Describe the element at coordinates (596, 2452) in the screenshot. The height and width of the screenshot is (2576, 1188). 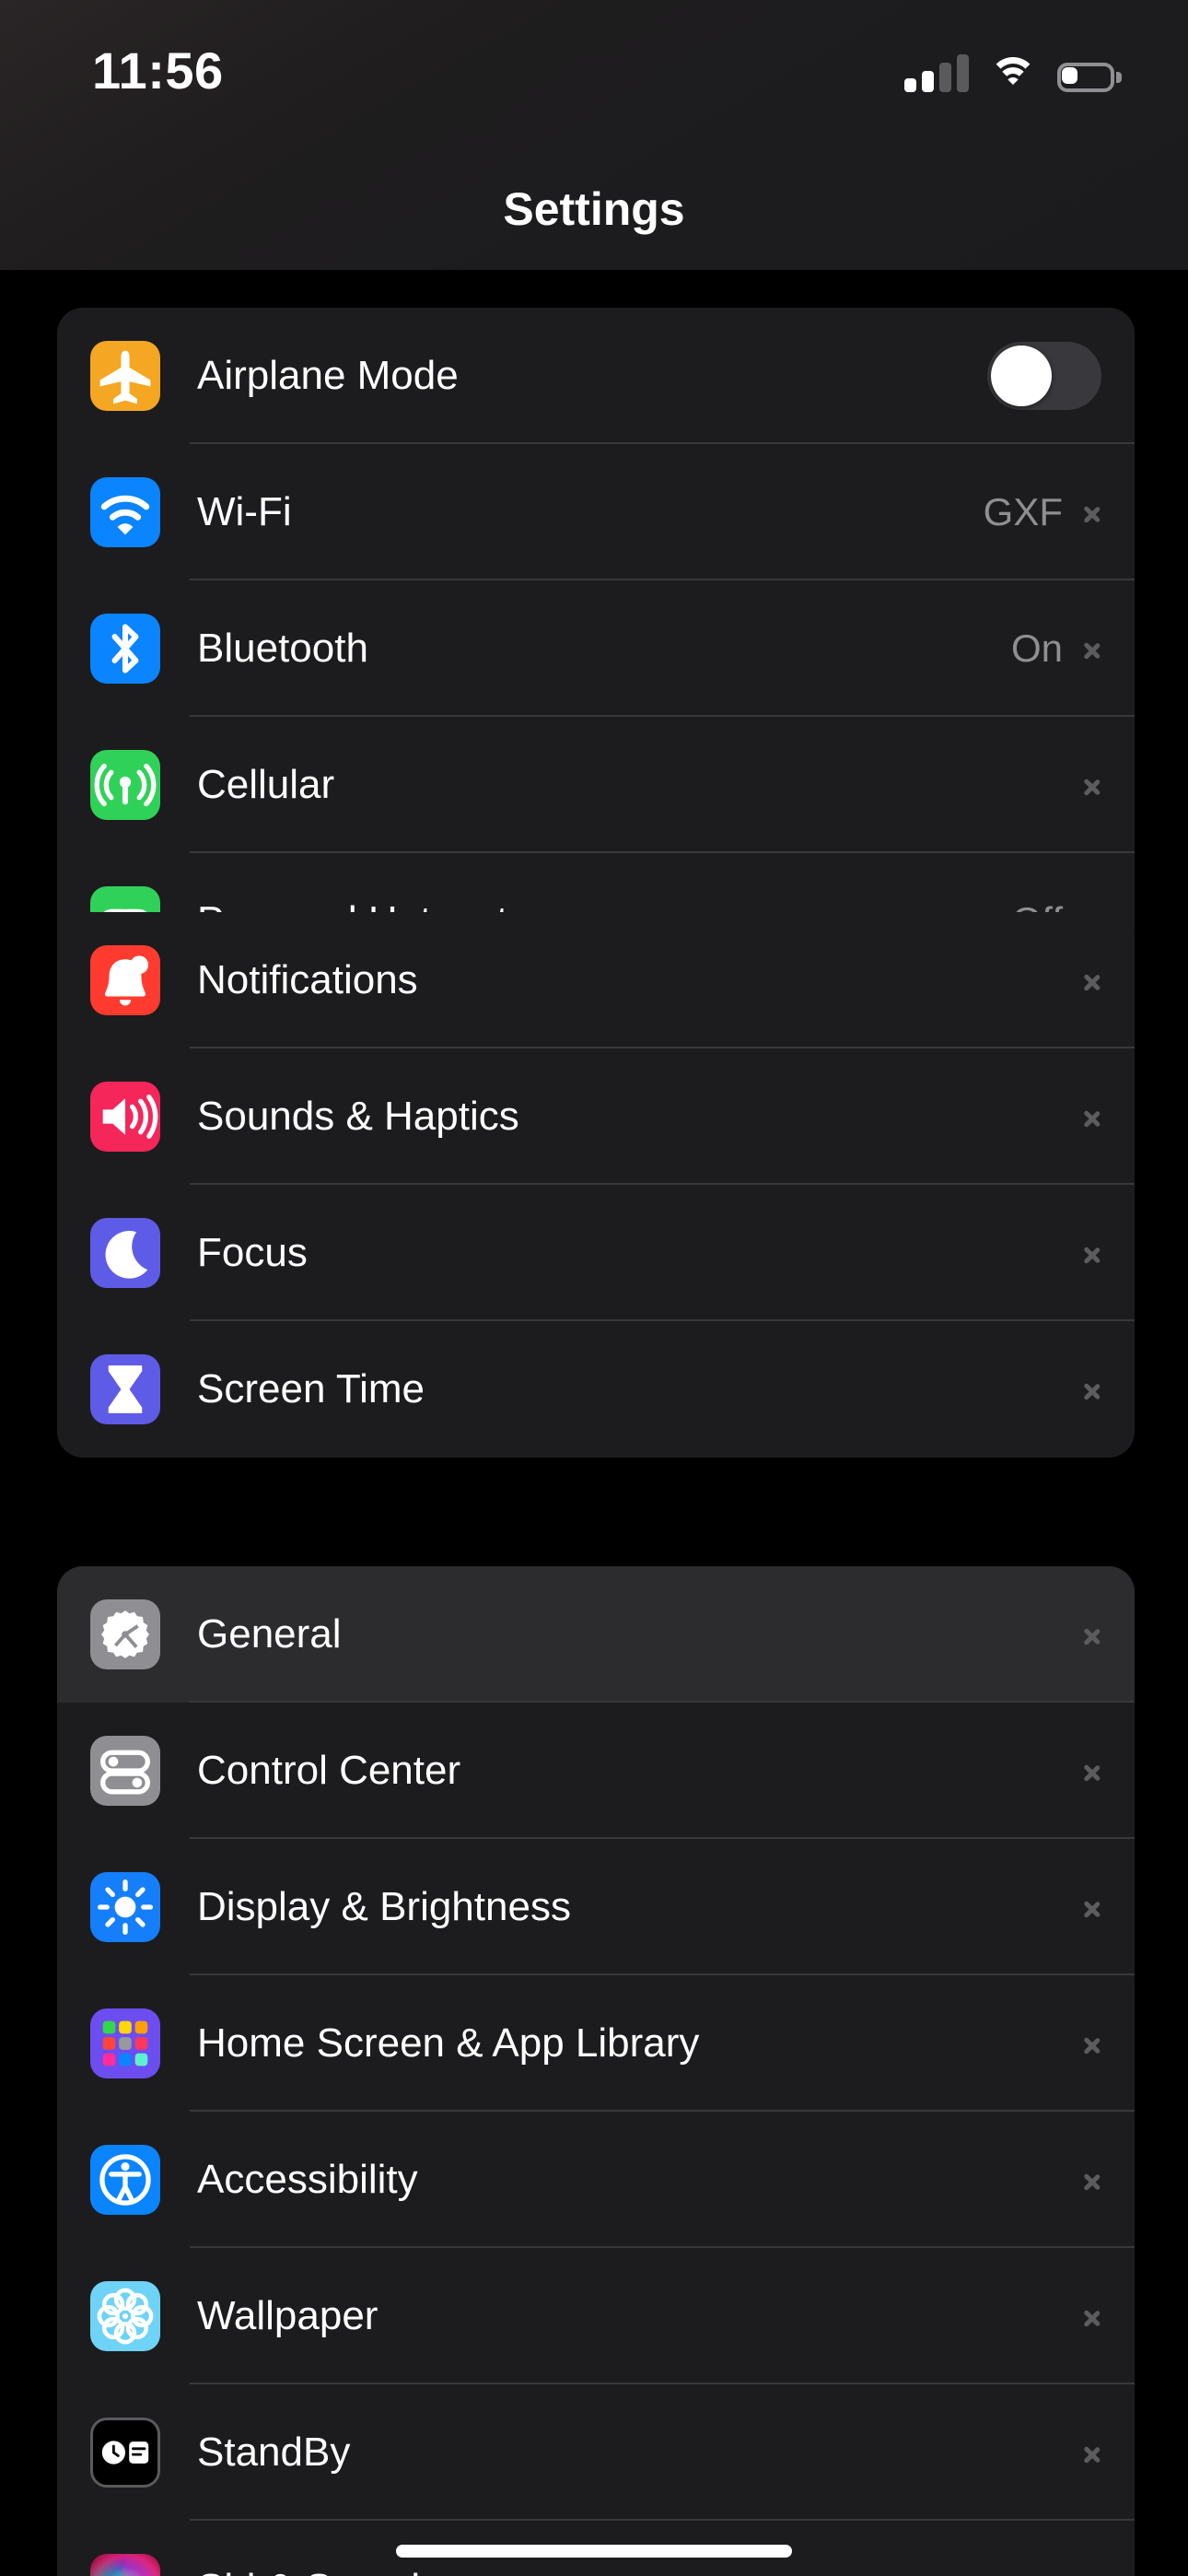
I see `settings-row-standby: StandBy` at that location.